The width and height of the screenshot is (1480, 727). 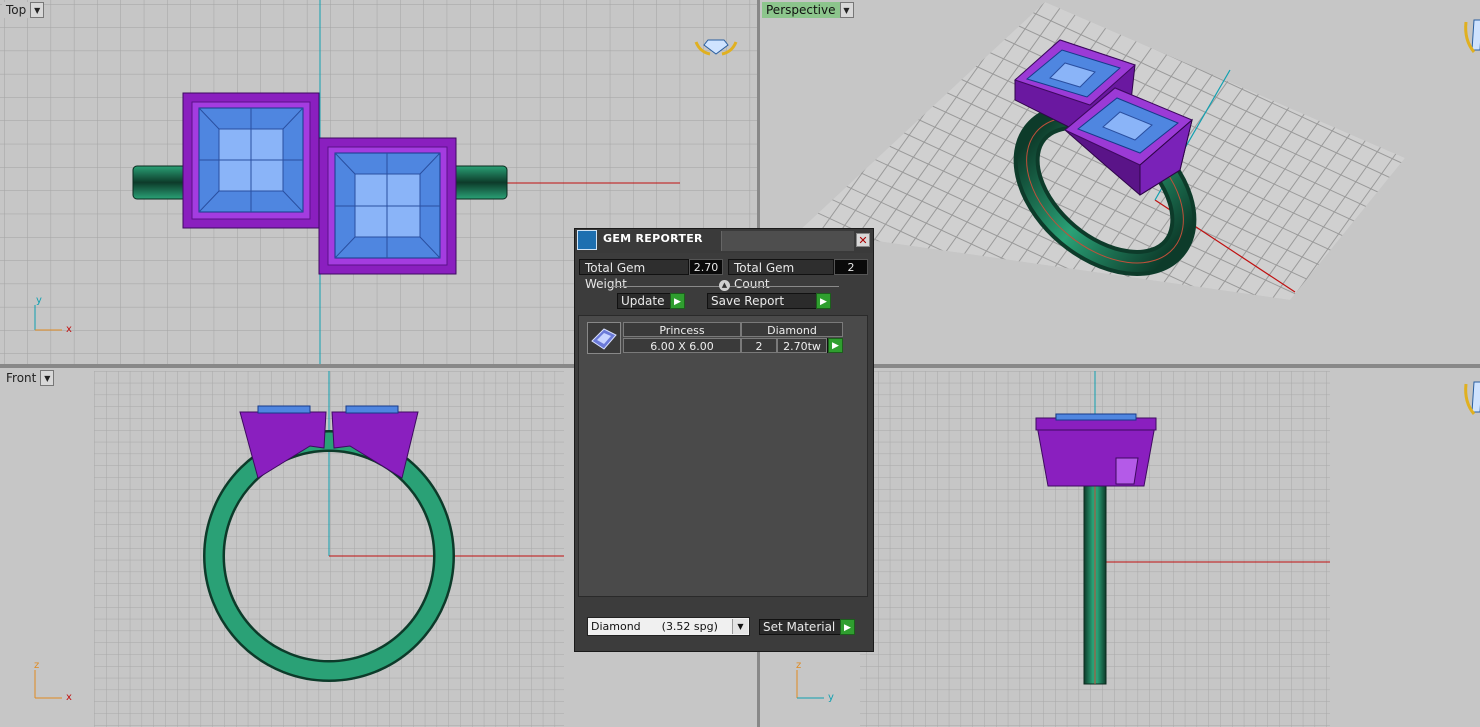 I want to click on gem-cut-name: Princess, so click(x=682, y=329).